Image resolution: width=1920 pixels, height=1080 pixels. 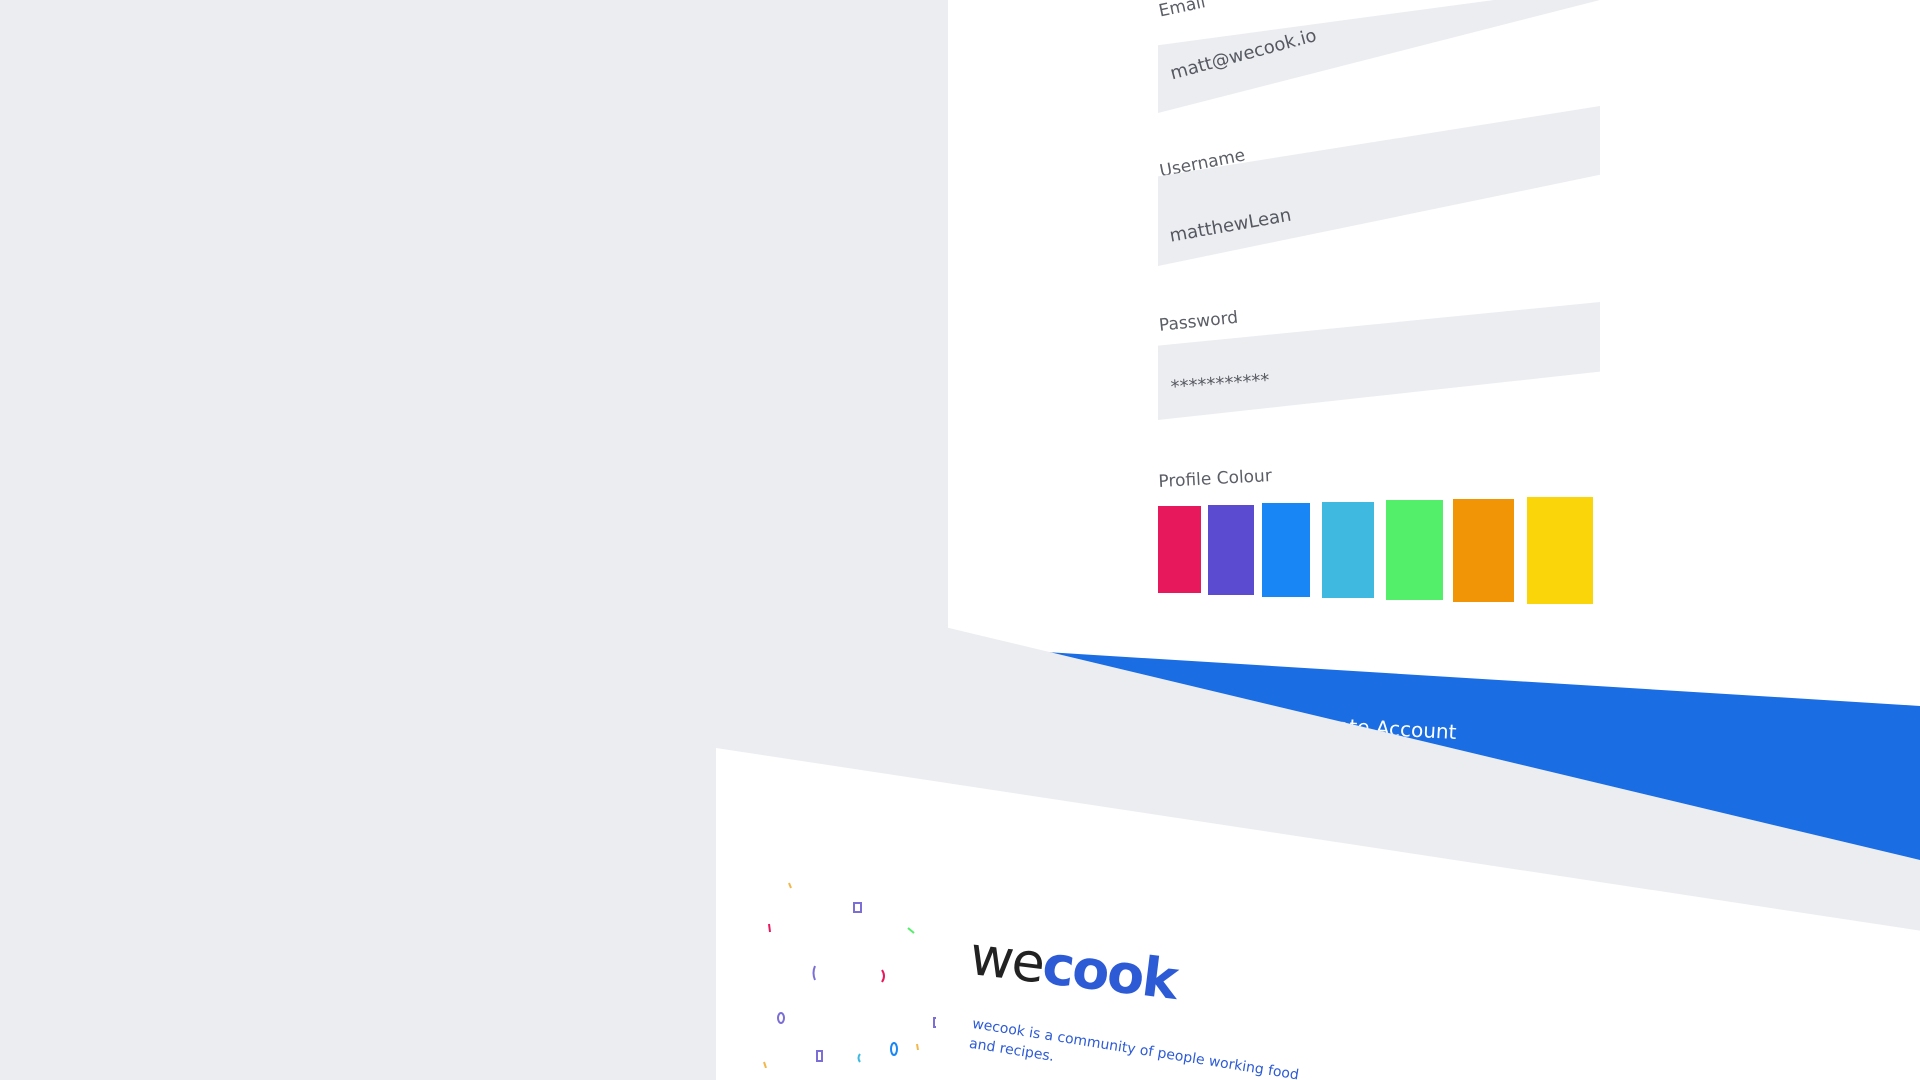 I want to click on colour-swatch-yellow, so click(x=1560, y=550).